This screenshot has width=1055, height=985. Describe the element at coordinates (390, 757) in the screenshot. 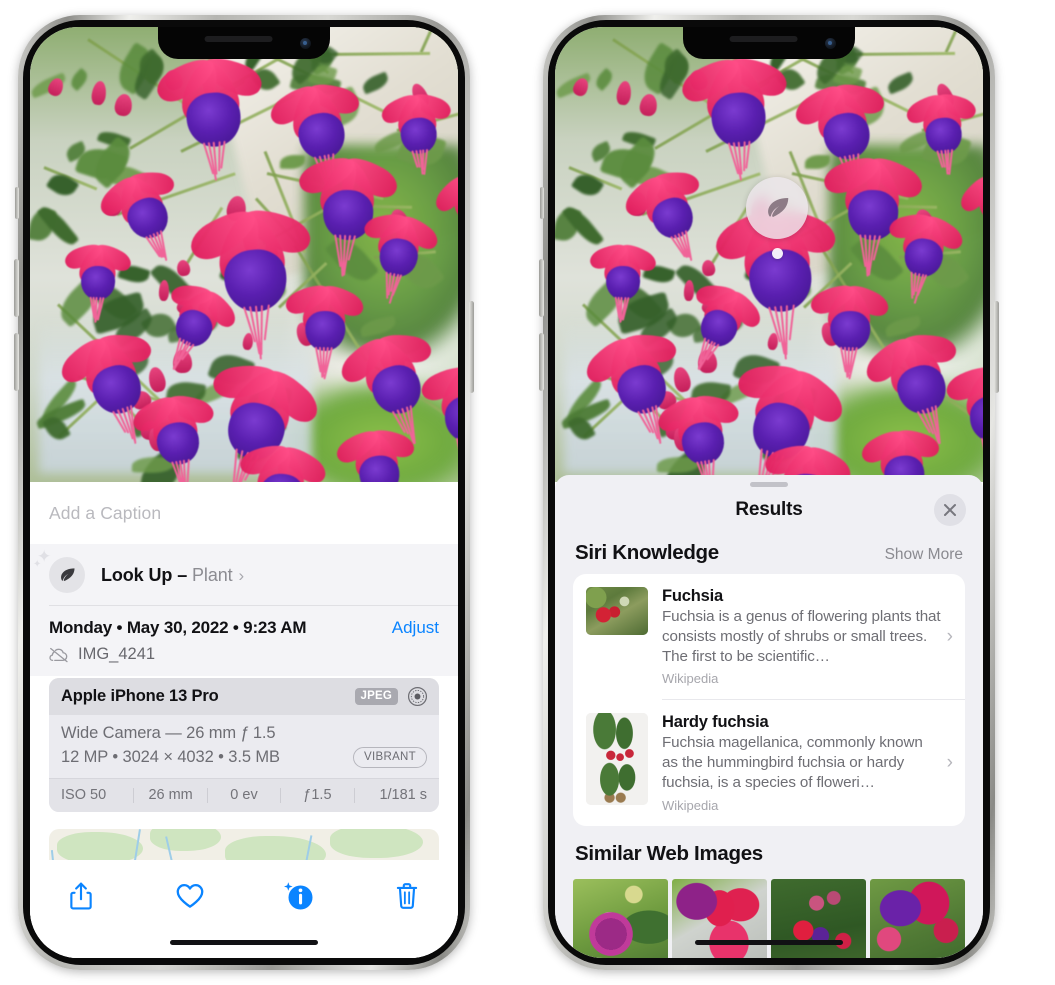

I see `photographic-style-badge: VIBRANT` at that location.